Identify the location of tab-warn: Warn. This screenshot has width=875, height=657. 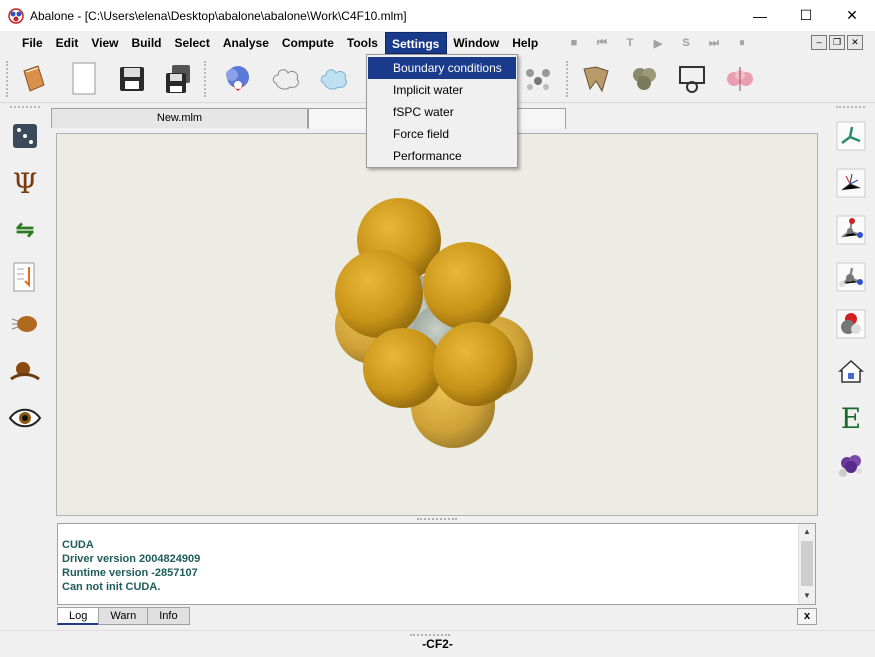
(123, 616).